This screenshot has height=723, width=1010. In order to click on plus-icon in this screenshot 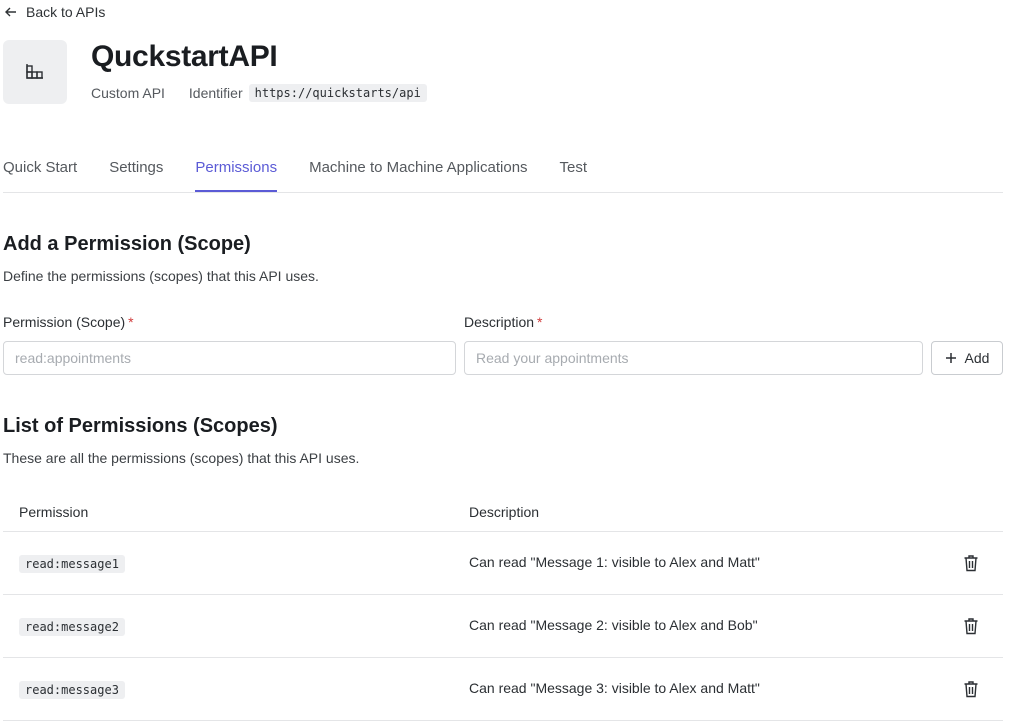, I will do `click(950, 358)`.